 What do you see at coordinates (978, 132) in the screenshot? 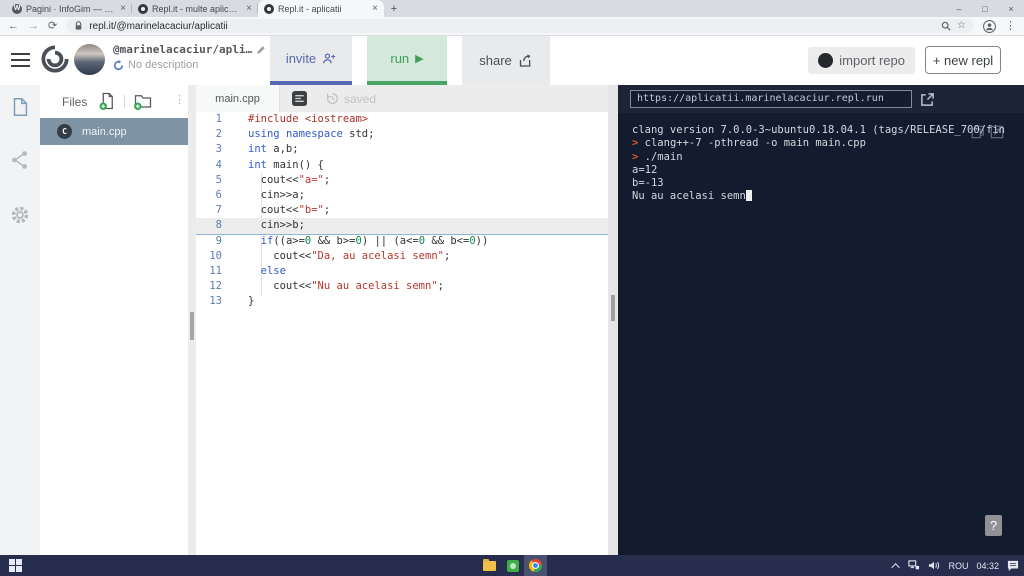
I see `copy-icon` at bounding box center [978, 132].